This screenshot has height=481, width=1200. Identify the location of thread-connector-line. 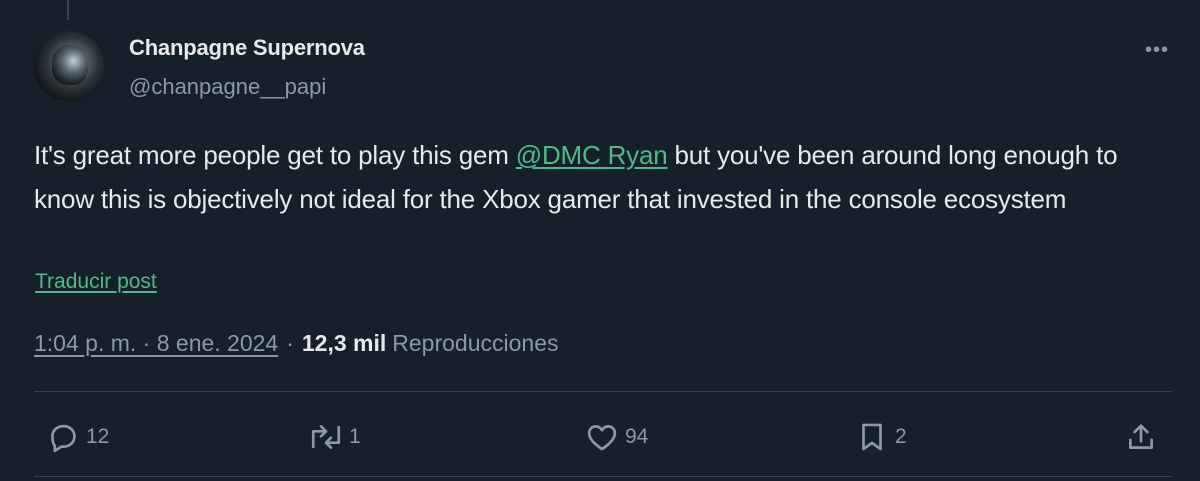
(68, 10).